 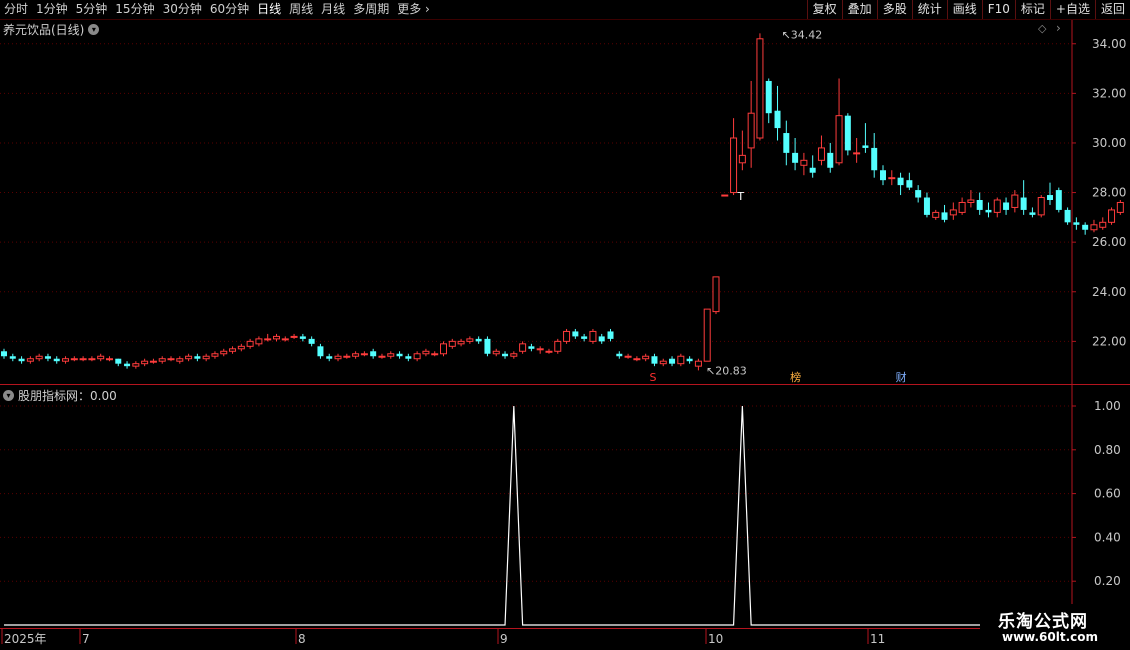 What do you see at coordinates (1107, 494) in the screenshot?
I see `indicator-tick-label: 0.60` at bounding box center [1107, 494].